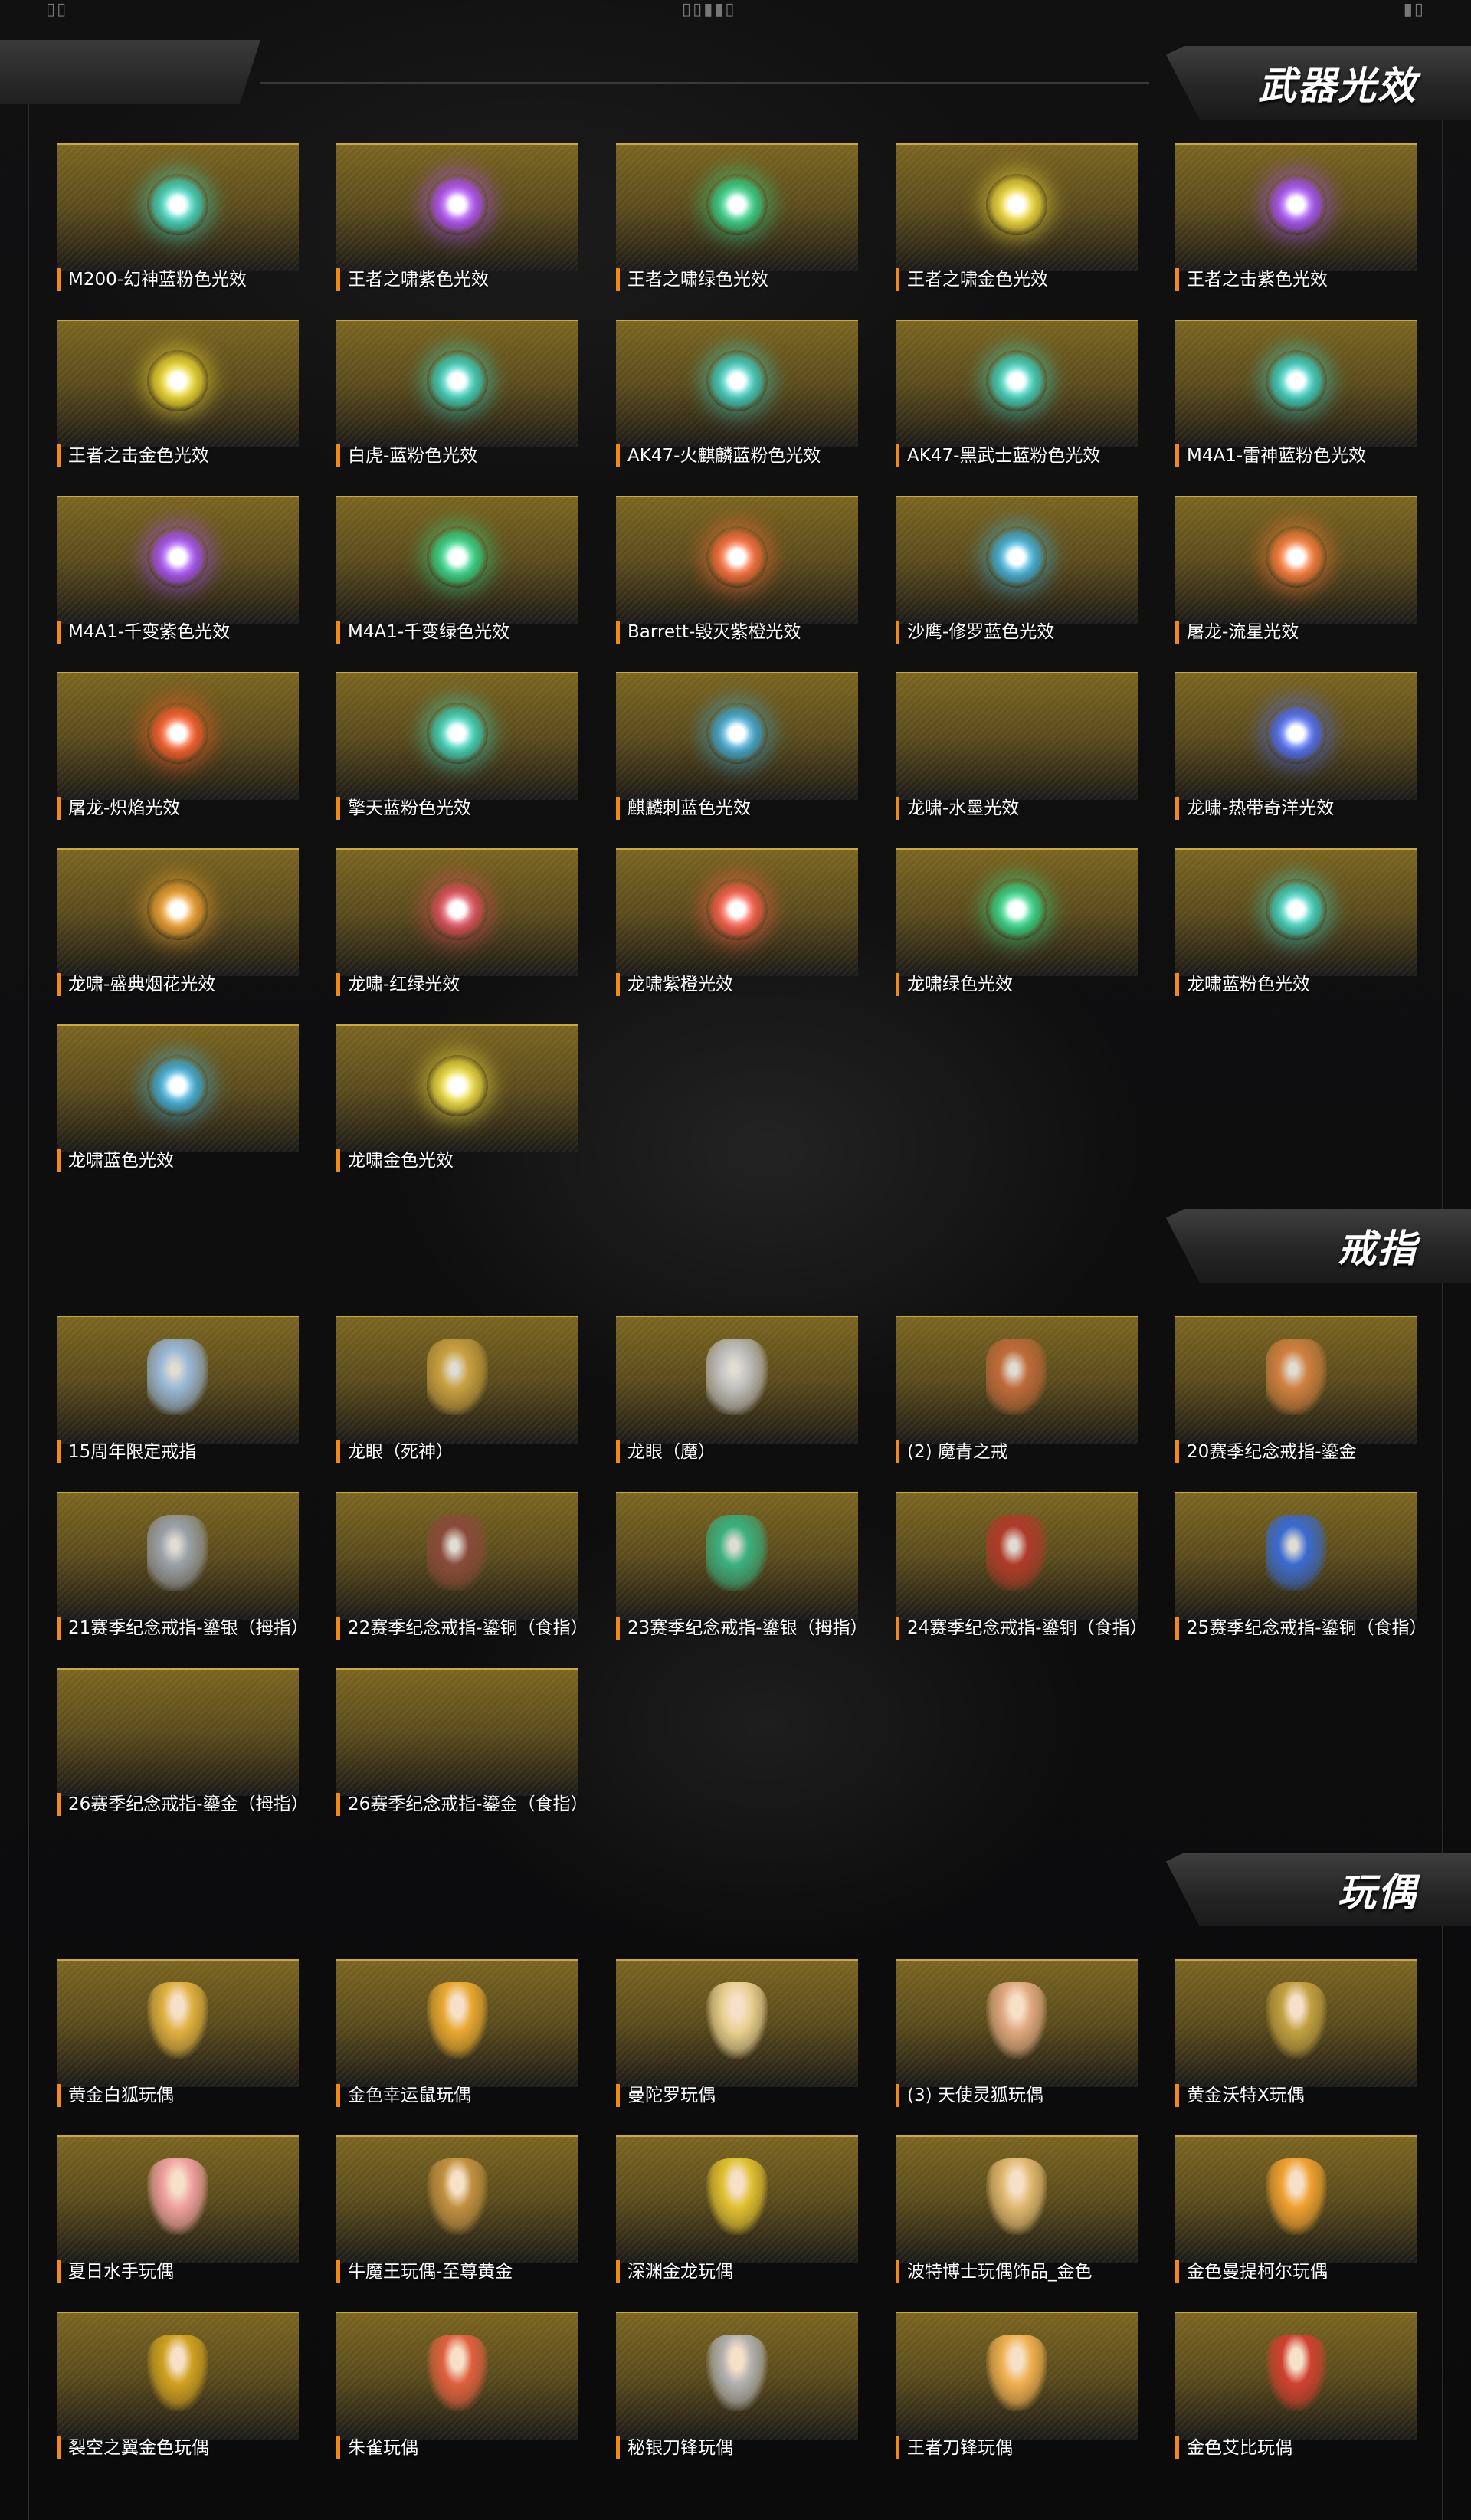 This screenshot has width=1471, height=2520. Describe the element at coordinates (457, 633) in the screenshot. I see `item-label: M4A1-千变绿色光效` at that location.